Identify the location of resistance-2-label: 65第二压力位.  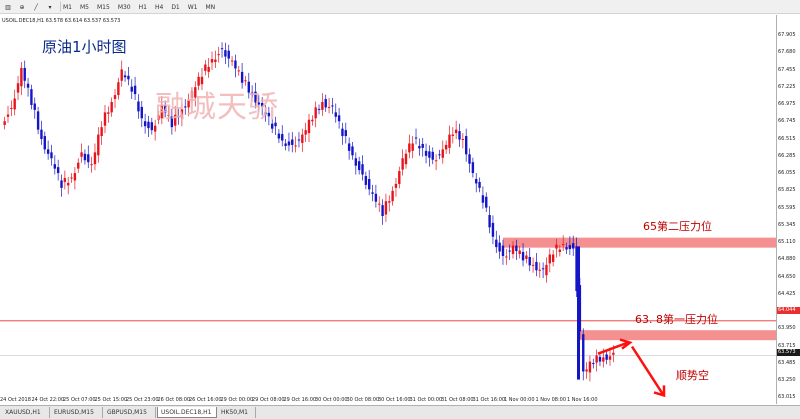
(677, 226).